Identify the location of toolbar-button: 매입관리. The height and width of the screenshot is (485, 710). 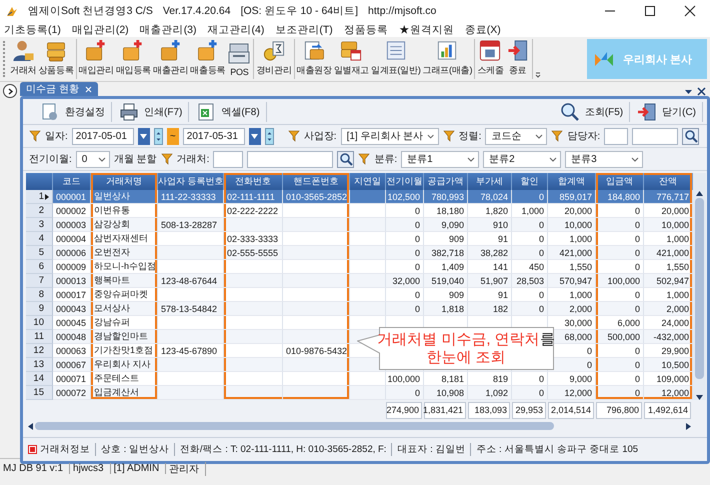
(96, 59).